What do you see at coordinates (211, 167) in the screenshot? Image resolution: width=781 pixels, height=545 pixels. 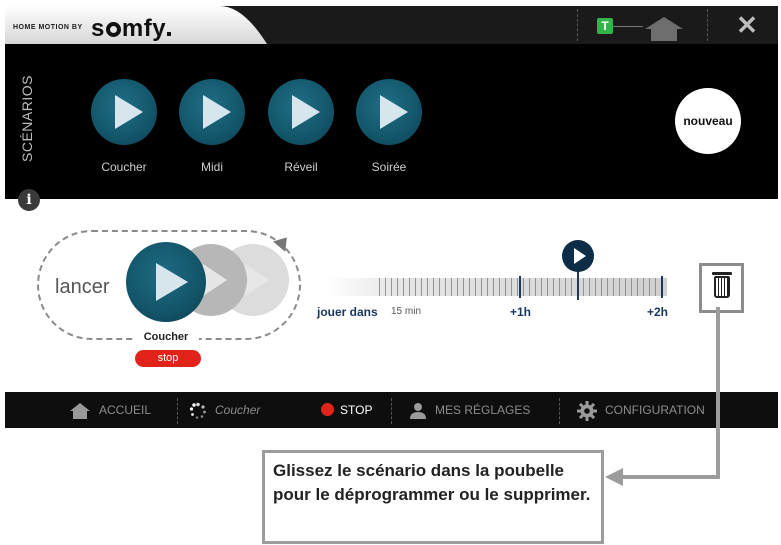 I see `scenario-label: Midi` at bounding box center [211, 167].